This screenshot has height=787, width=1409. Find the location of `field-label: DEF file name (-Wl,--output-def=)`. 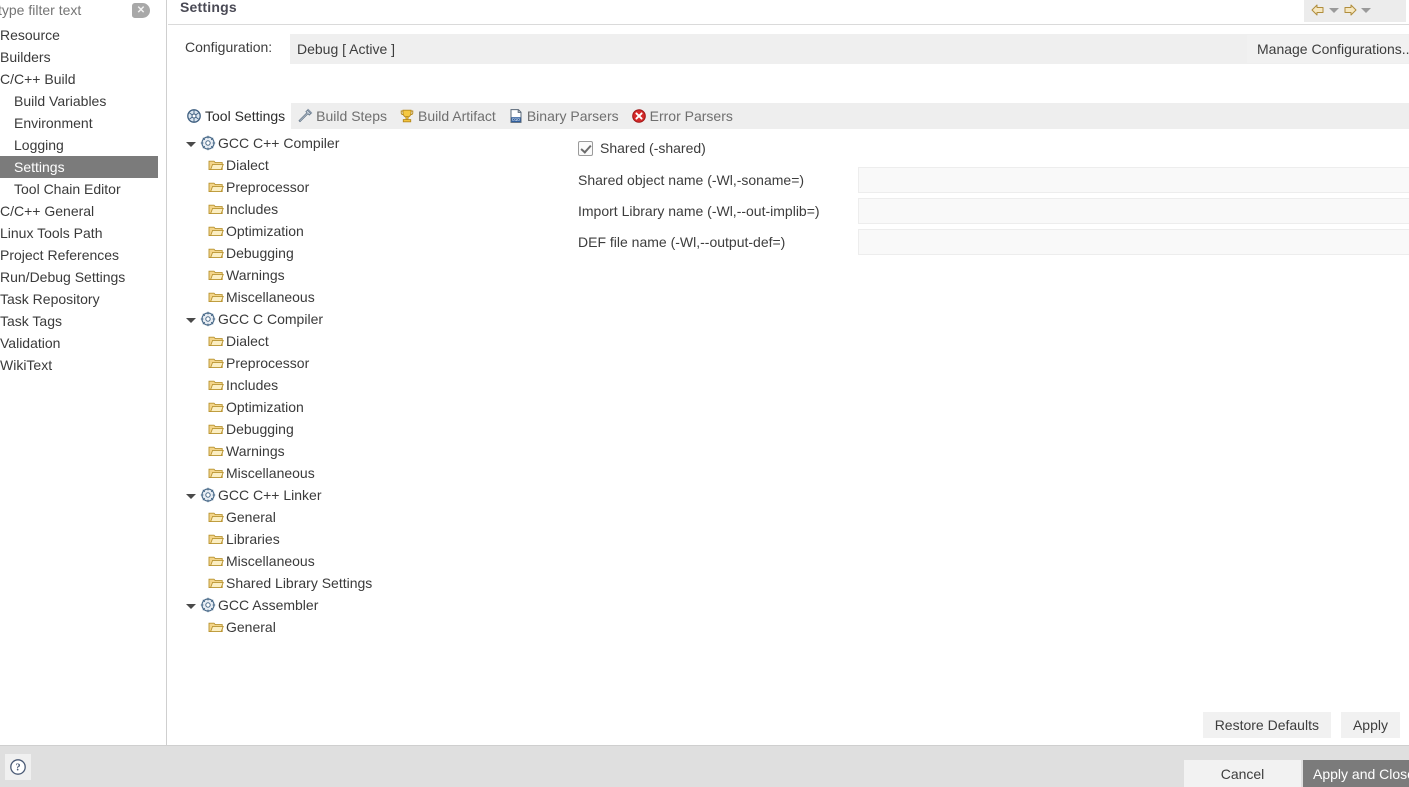

field-label: DEF file name (-Wl,--output-def=) is located at coordinates (682, 242).